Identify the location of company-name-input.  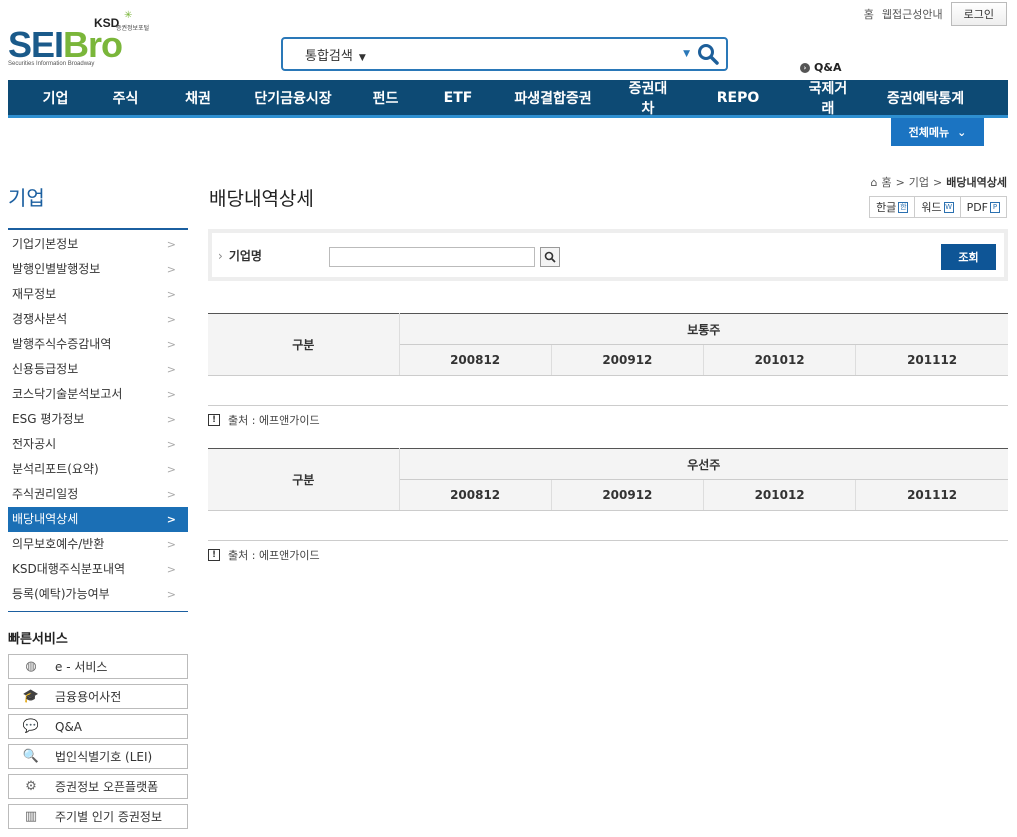
(432, 257).